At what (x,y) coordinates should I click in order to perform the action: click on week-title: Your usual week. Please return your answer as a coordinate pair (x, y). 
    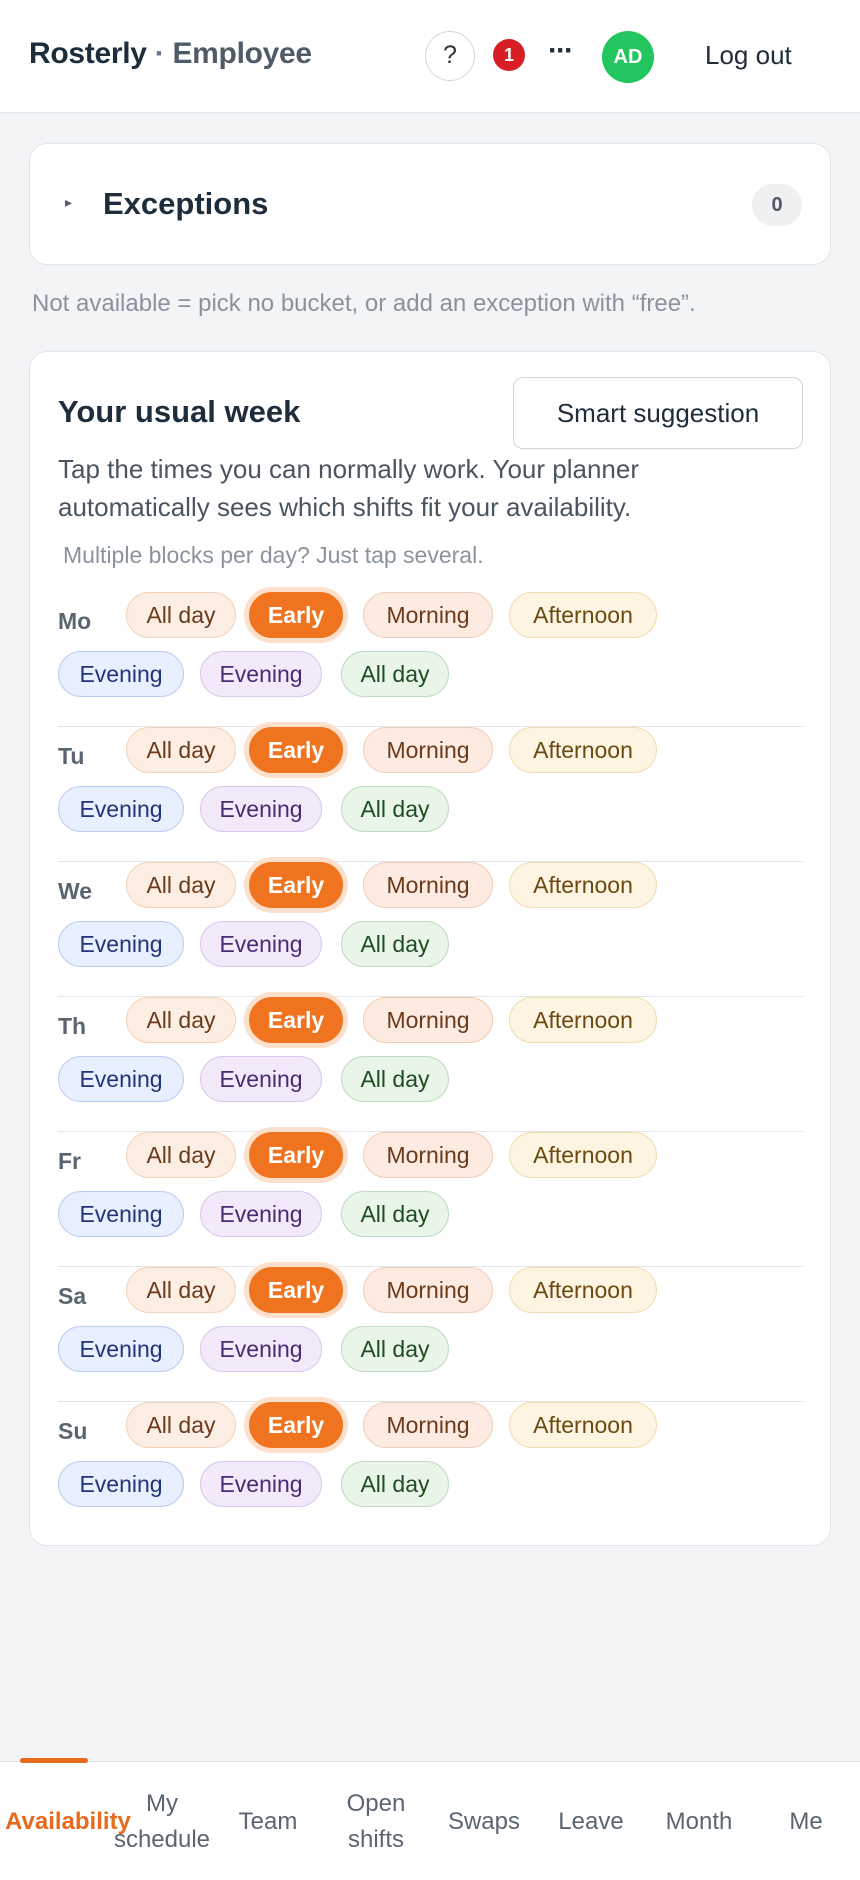
    Looking at the image, I should click on (179, 411).